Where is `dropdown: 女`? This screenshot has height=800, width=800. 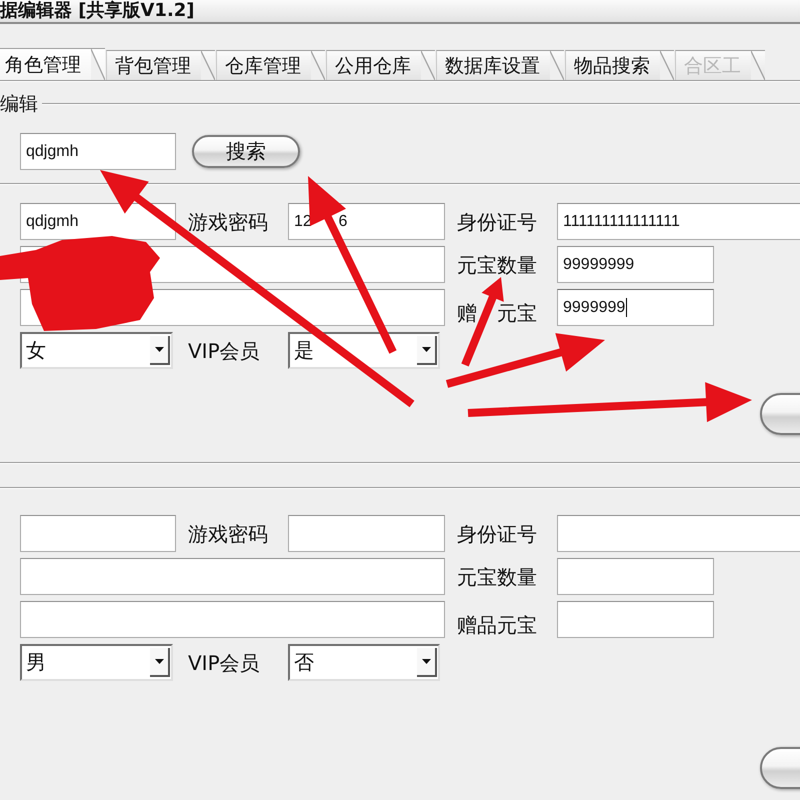 dropdown: 女 is located at coordinates (96, 350).